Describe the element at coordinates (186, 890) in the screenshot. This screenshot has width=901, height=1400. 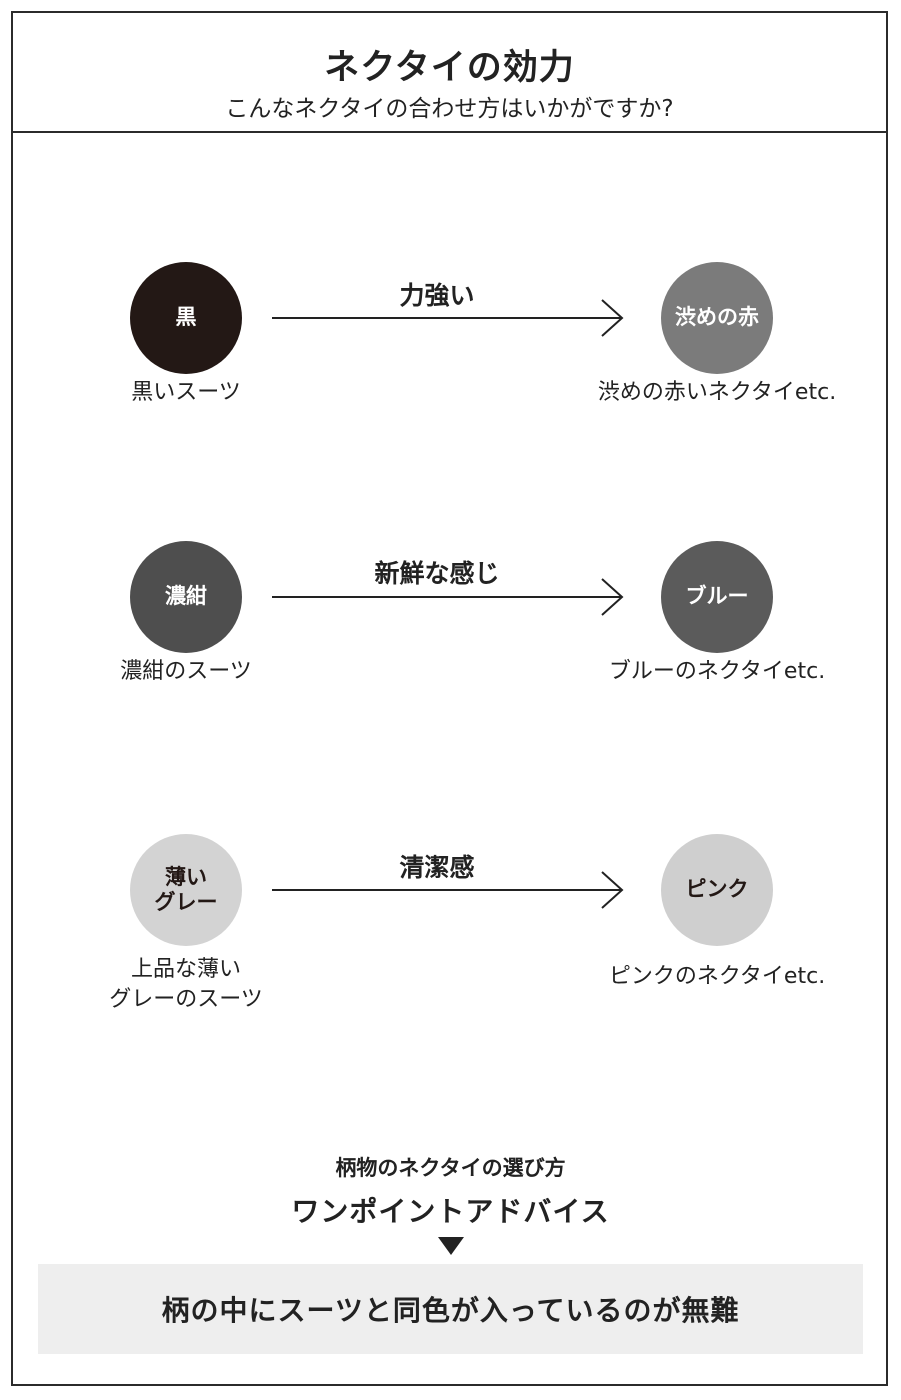
I see `suit-circle-gray: 薄い グレー` at that location.